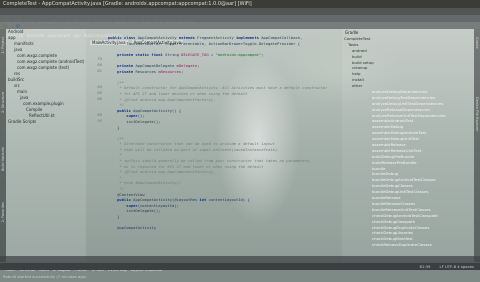 The image size is (480, 282). What do you see at coordinates (204, 200) in the screenshot?
I see `code-token: int` at bounding box center [204, 200].